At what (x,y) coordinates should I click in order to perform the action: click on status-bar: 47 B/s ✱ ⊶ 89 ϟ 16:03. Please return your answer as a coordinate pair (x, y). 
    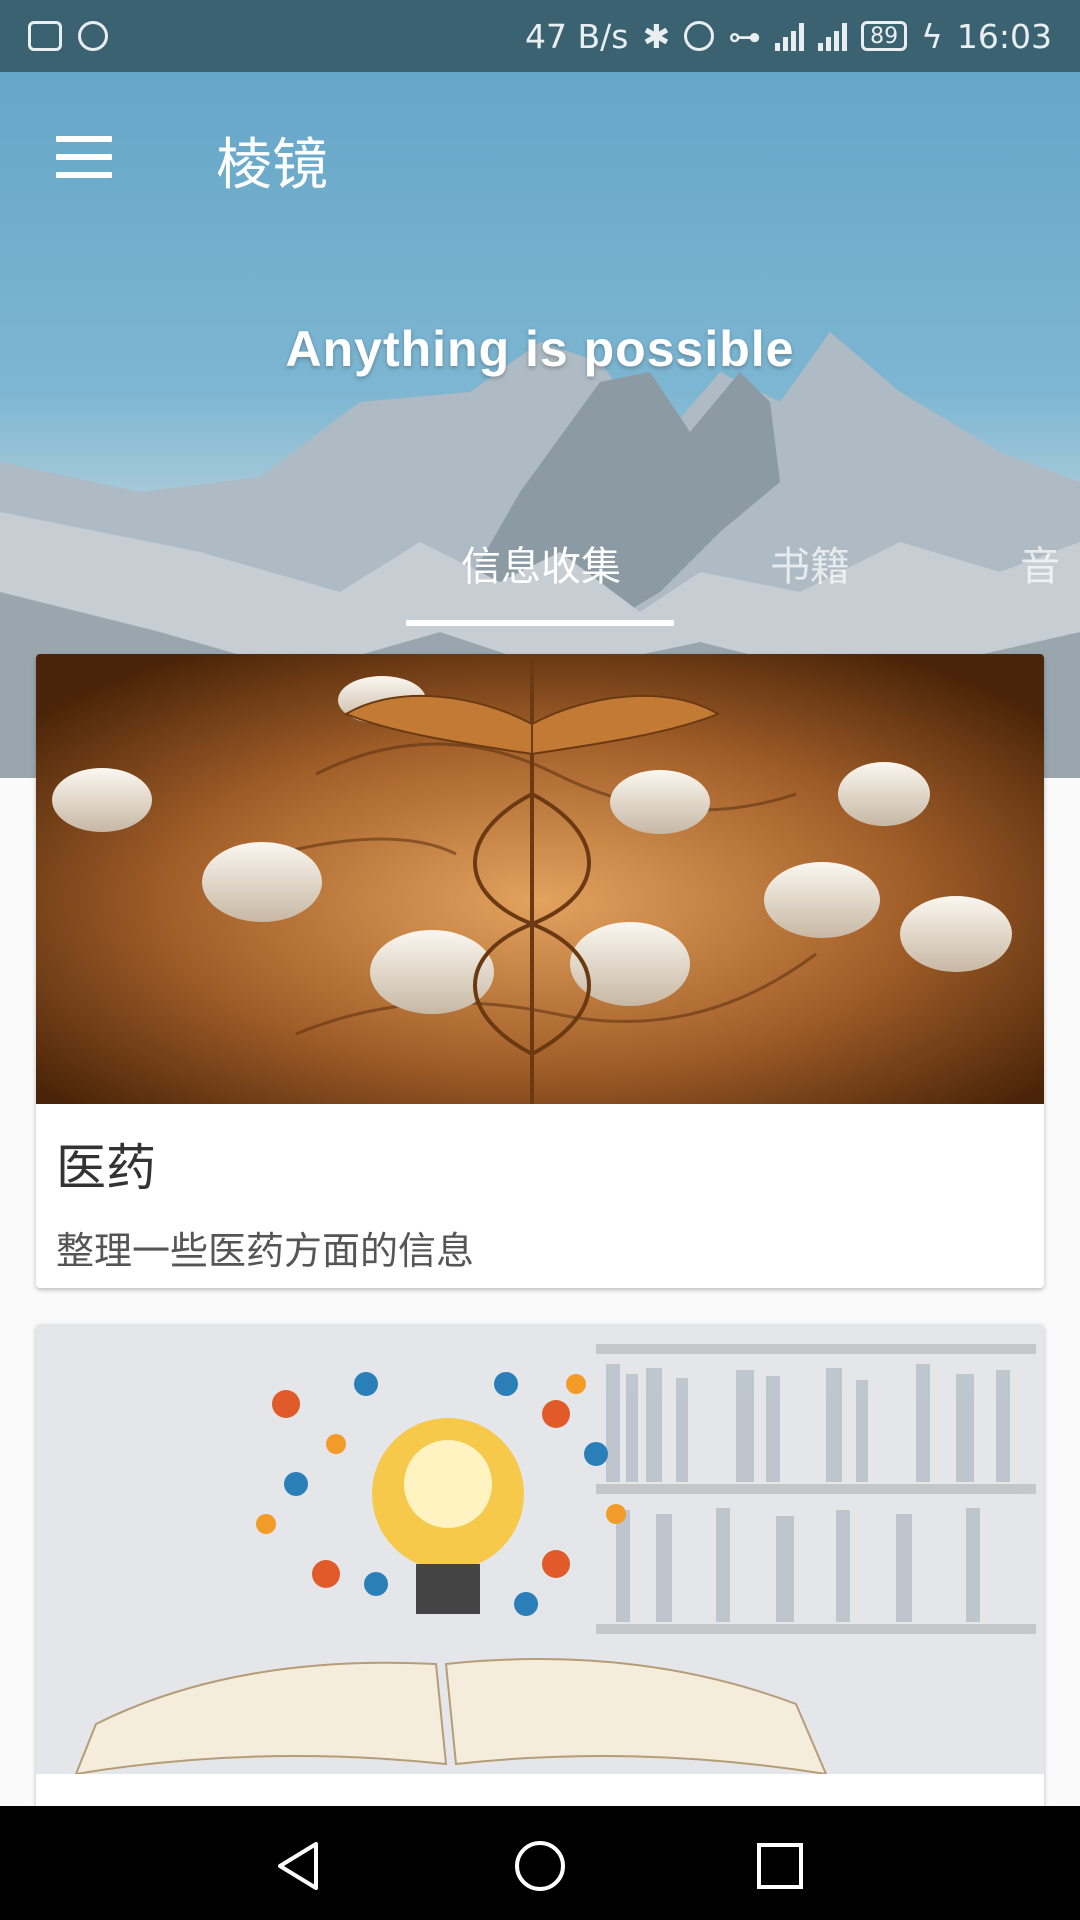
    Looking at the image, I should click on (540, 36).